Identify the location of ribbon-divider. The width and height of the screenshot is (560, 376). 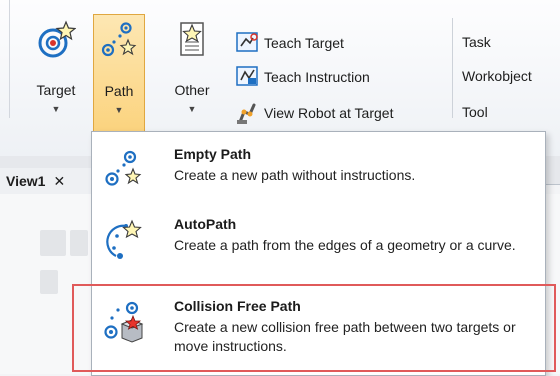
(9, 59).